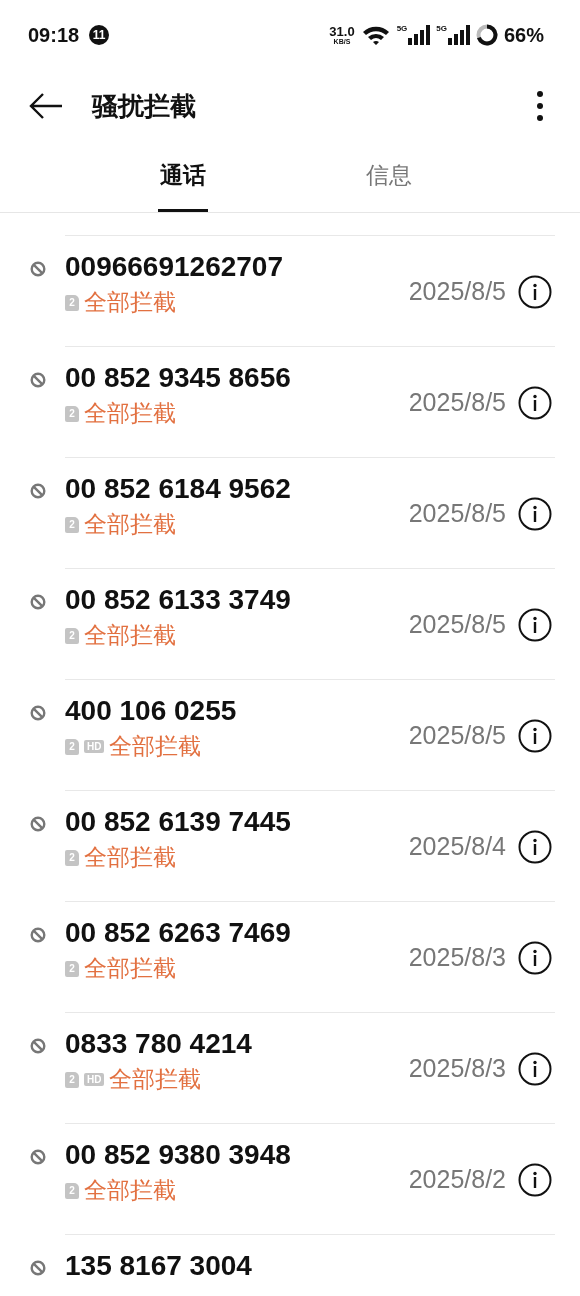 Image resolution: width=580 pixels, height=1296 pixels. I want to click on phone-number: 00966691262707, so click(174, 267).